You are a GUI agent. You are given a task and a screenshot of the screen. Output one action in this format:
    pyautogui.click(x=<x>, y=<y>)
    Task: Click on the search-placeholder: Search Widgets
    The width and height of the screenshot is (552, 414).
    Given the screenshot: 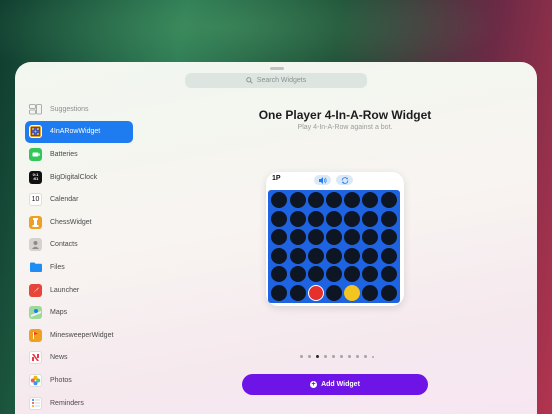 What is the action you would take?
    pyautogui.click(x=281, y=80)
    